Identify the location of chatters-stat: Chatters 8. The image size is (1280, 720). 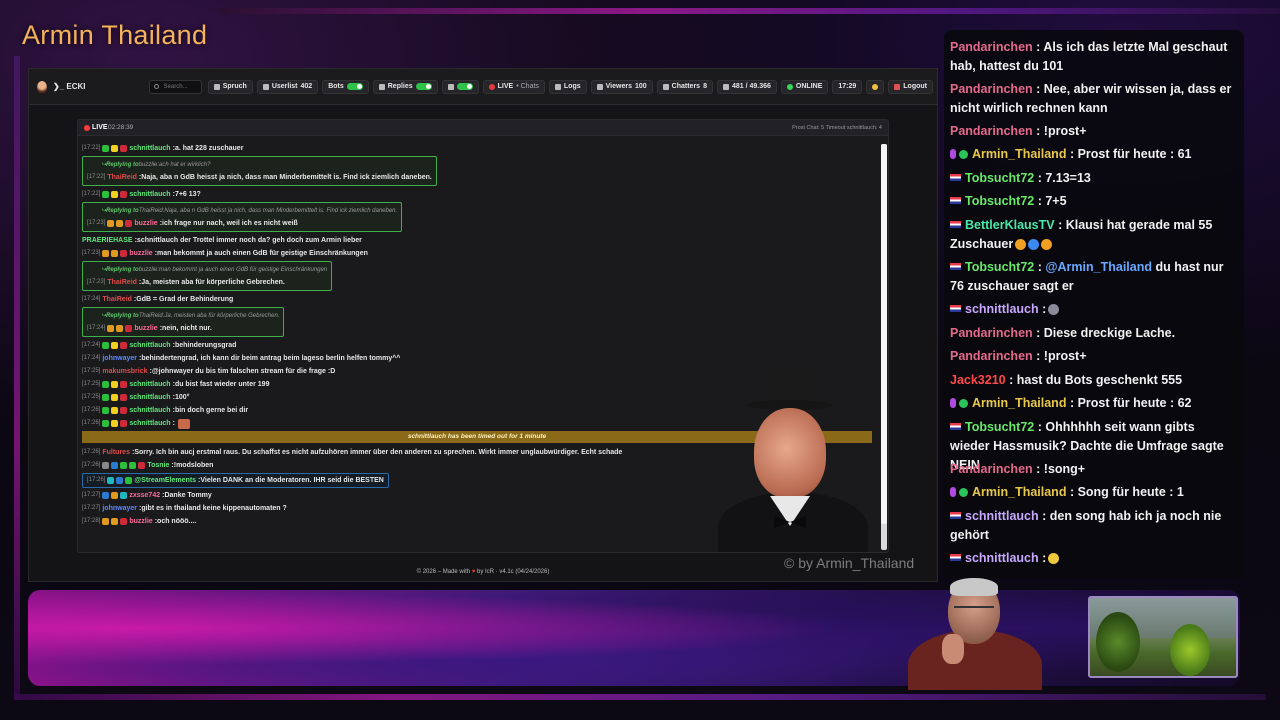
(684, 86).